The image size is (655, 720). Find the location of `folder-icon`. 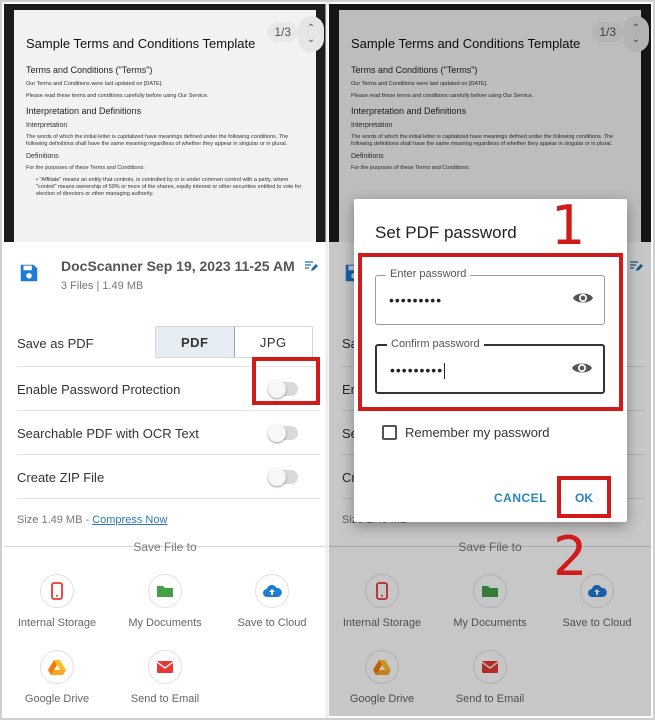

folder-icon is located at coordinates (165, 591).